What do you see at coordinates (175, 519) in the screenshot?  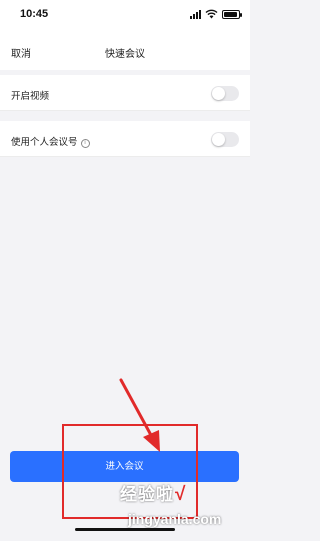 I see `watermark-url: jingyanla.com` at bounding box center [175, 519].